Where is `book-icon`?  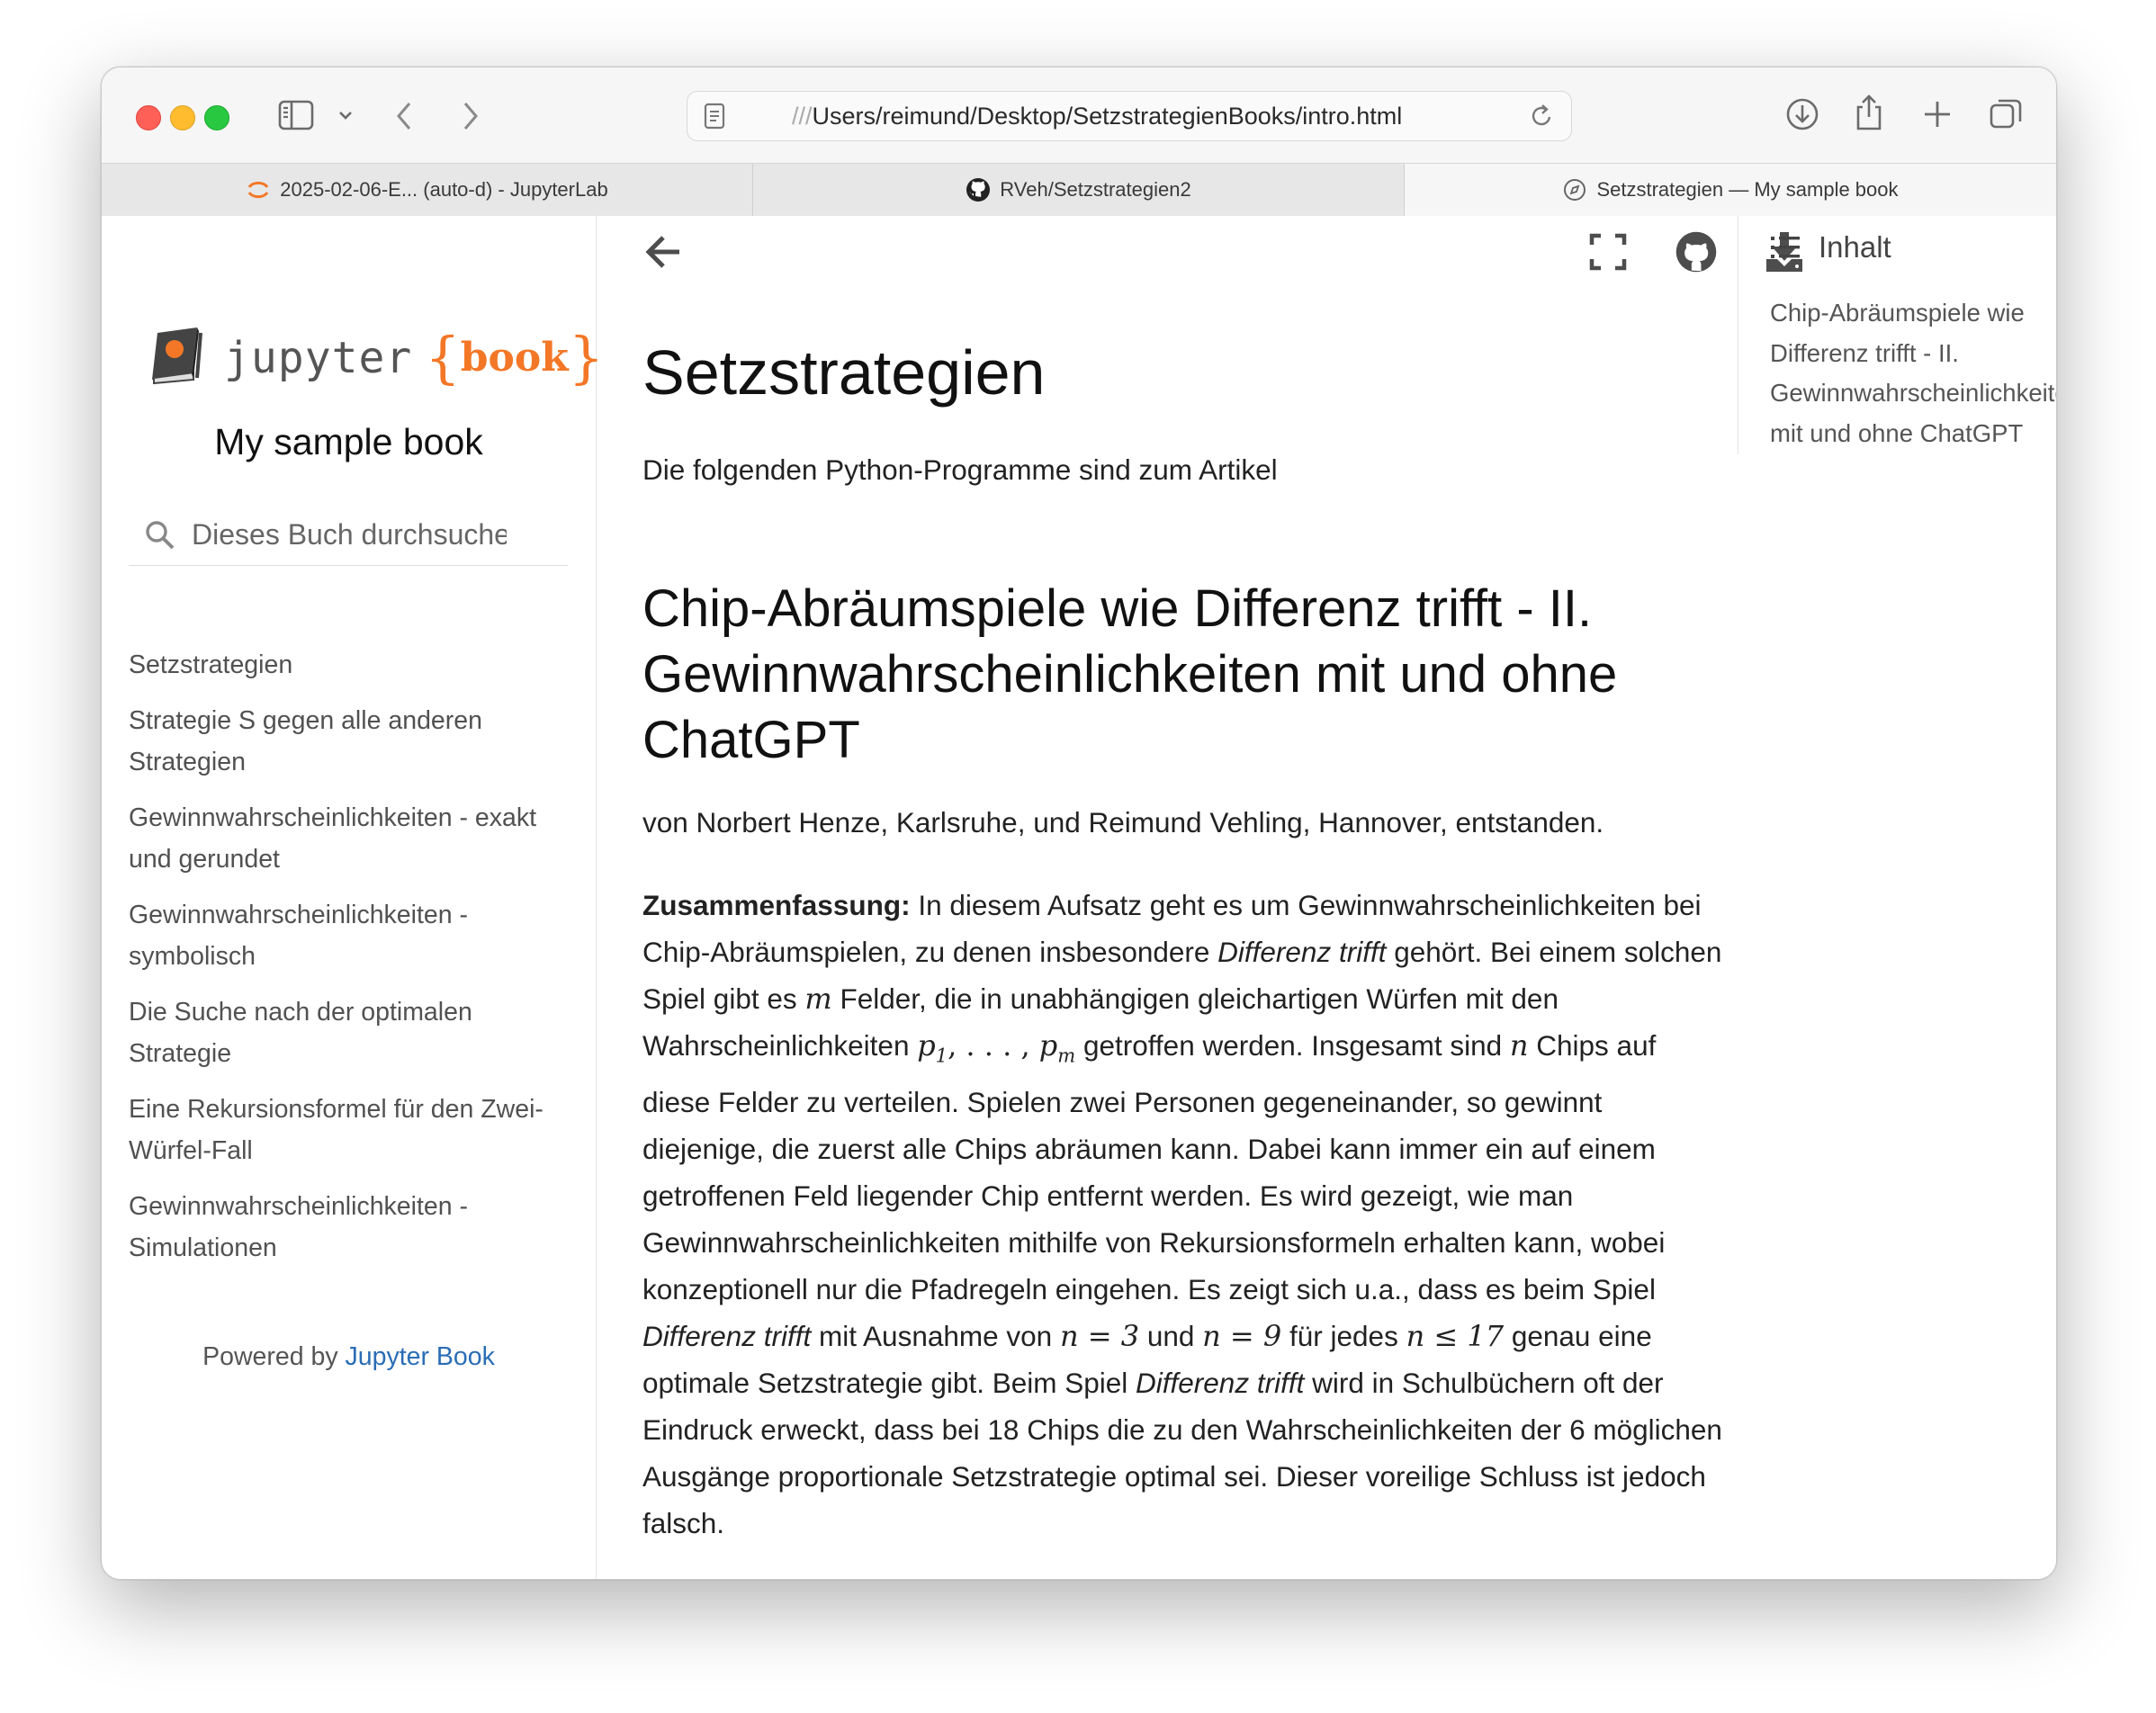 book-icon is located at coordinates (176, 357).